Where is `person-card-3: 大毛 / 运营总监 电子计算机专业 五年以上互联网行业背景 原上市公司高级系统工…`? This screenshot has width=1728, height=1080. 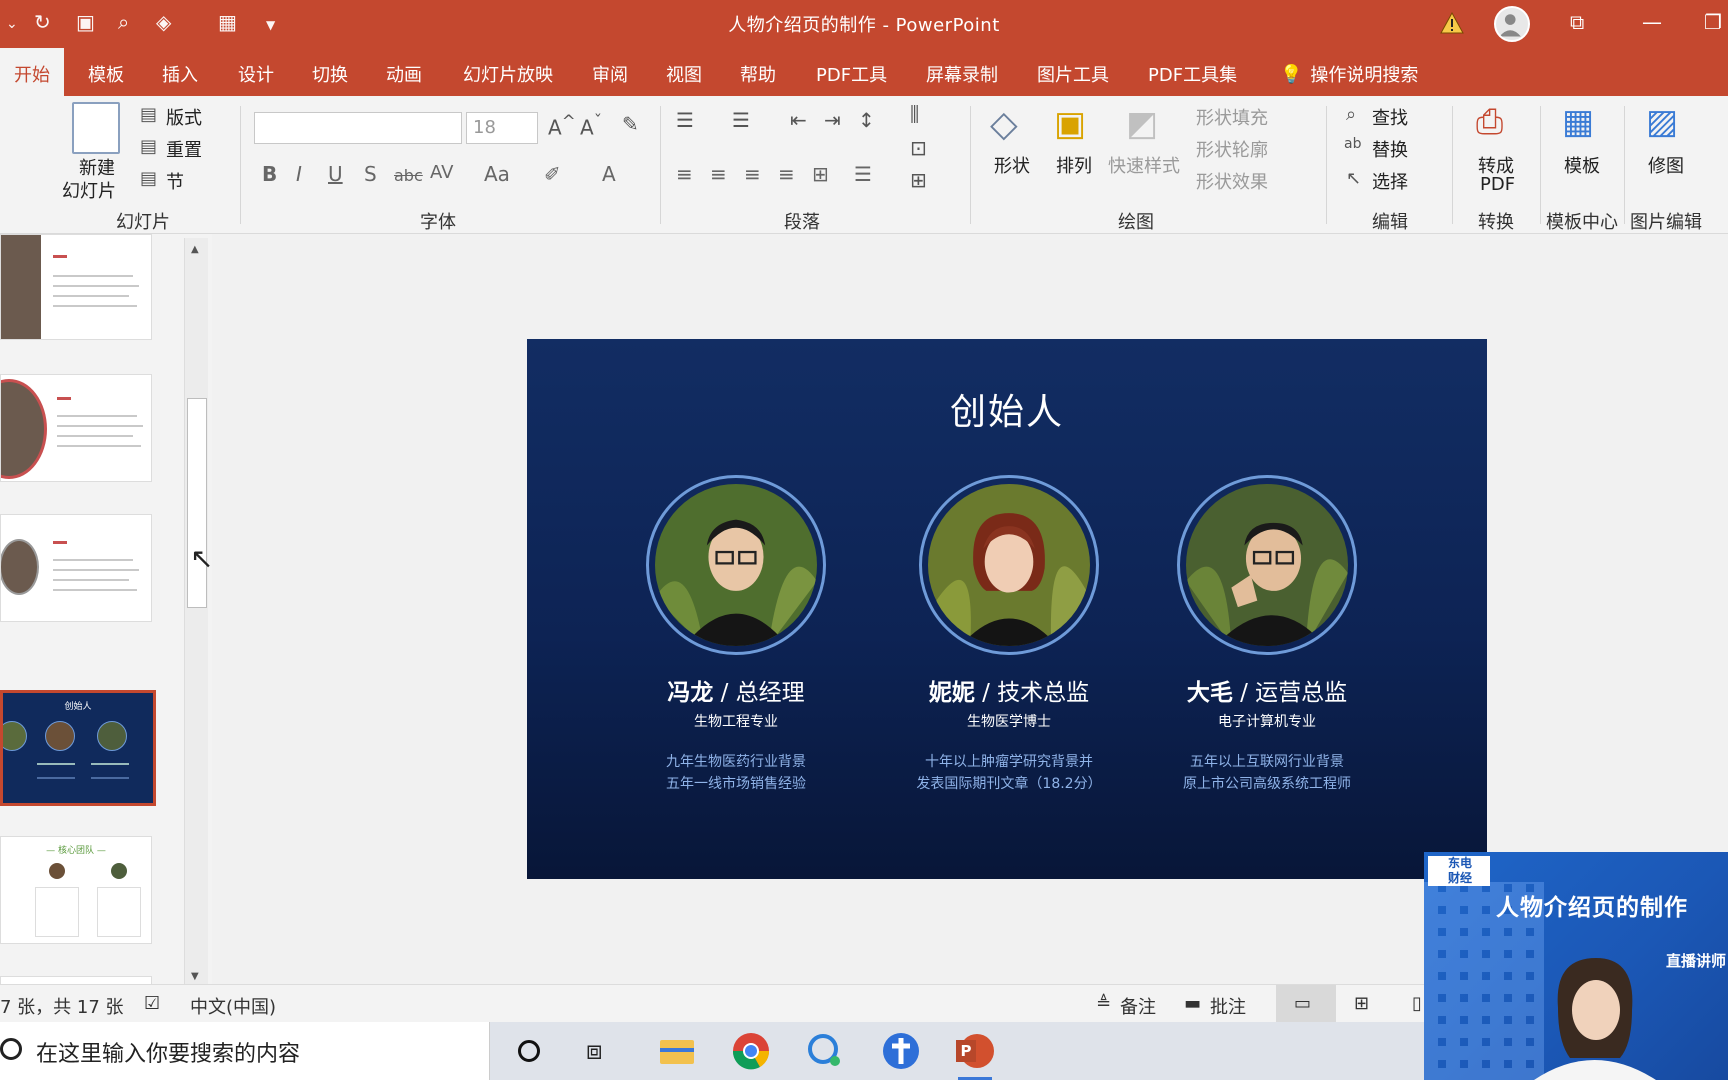
person-card-3: 大毛 / 运营总监 电子计算机专业 五年以上互联网行业背景 原上市公司高级系统工… is located at coordinates (1267, 635).